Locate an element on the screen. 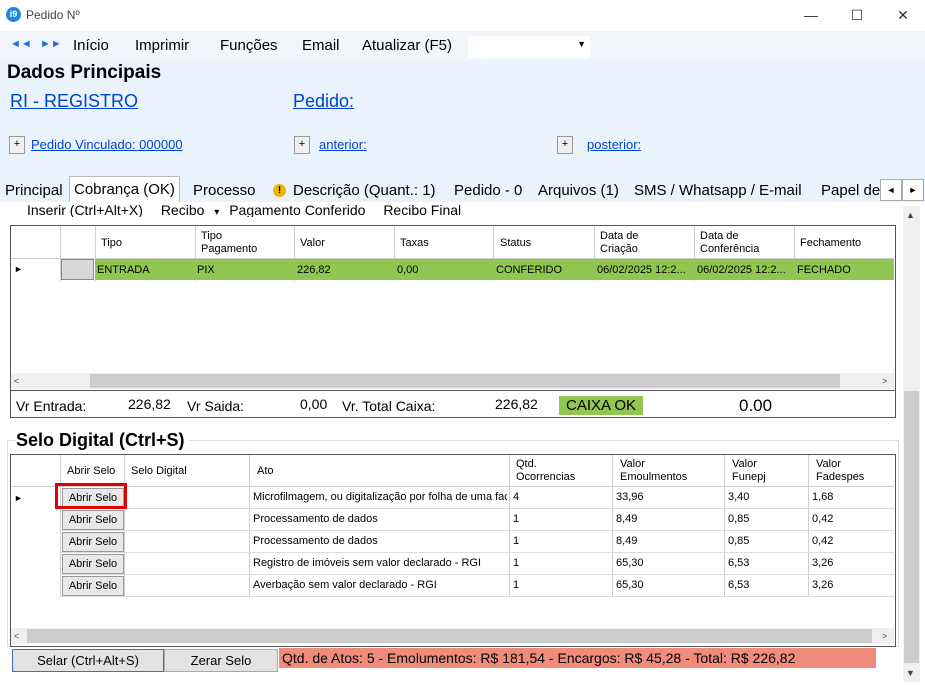 This screenshot has height=685, width=925. saldo-value: 0.00 is located at coordinates (756, 405).